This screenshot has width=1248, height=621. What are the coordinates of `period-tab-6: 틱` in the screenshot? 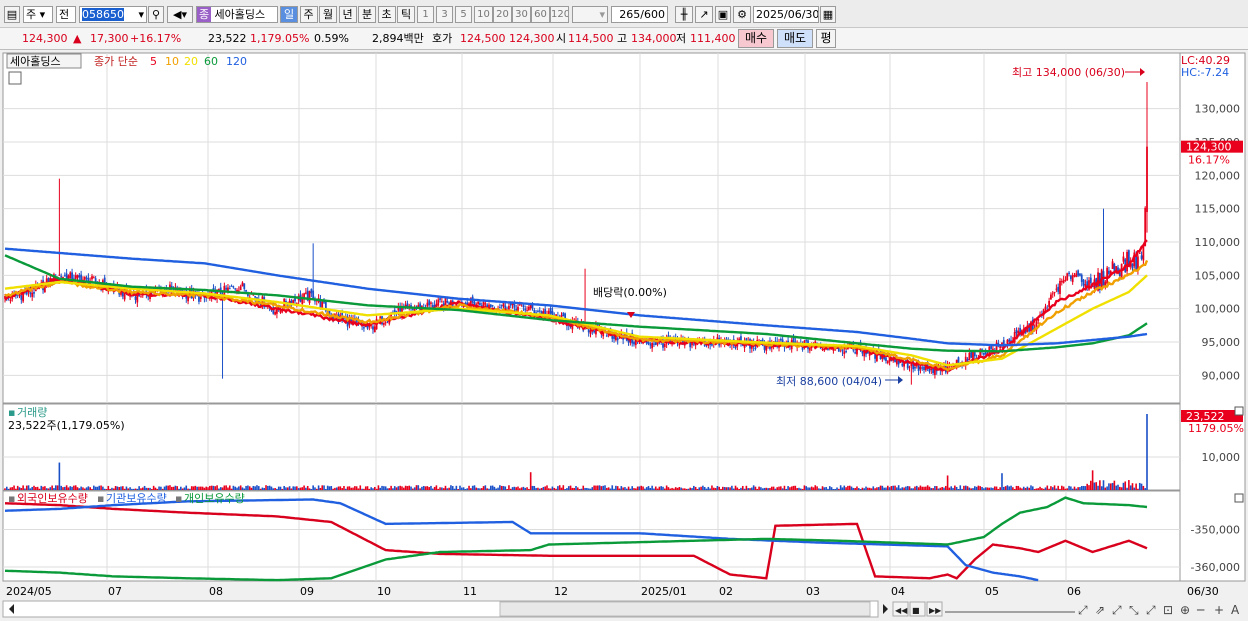 It's located at (406, 14).